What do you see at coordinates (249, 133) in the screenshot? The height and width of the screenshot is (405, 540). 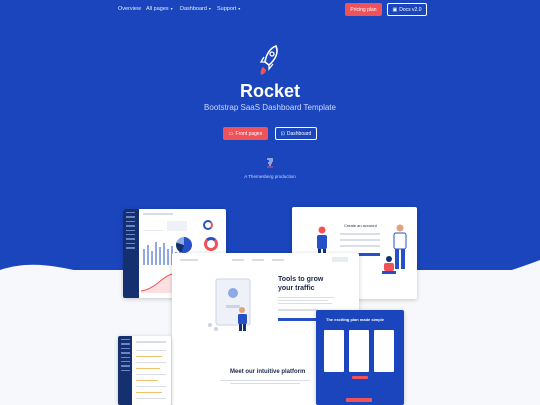 I see `front-pages-label: Front pages` at bounding box center [249, 133].